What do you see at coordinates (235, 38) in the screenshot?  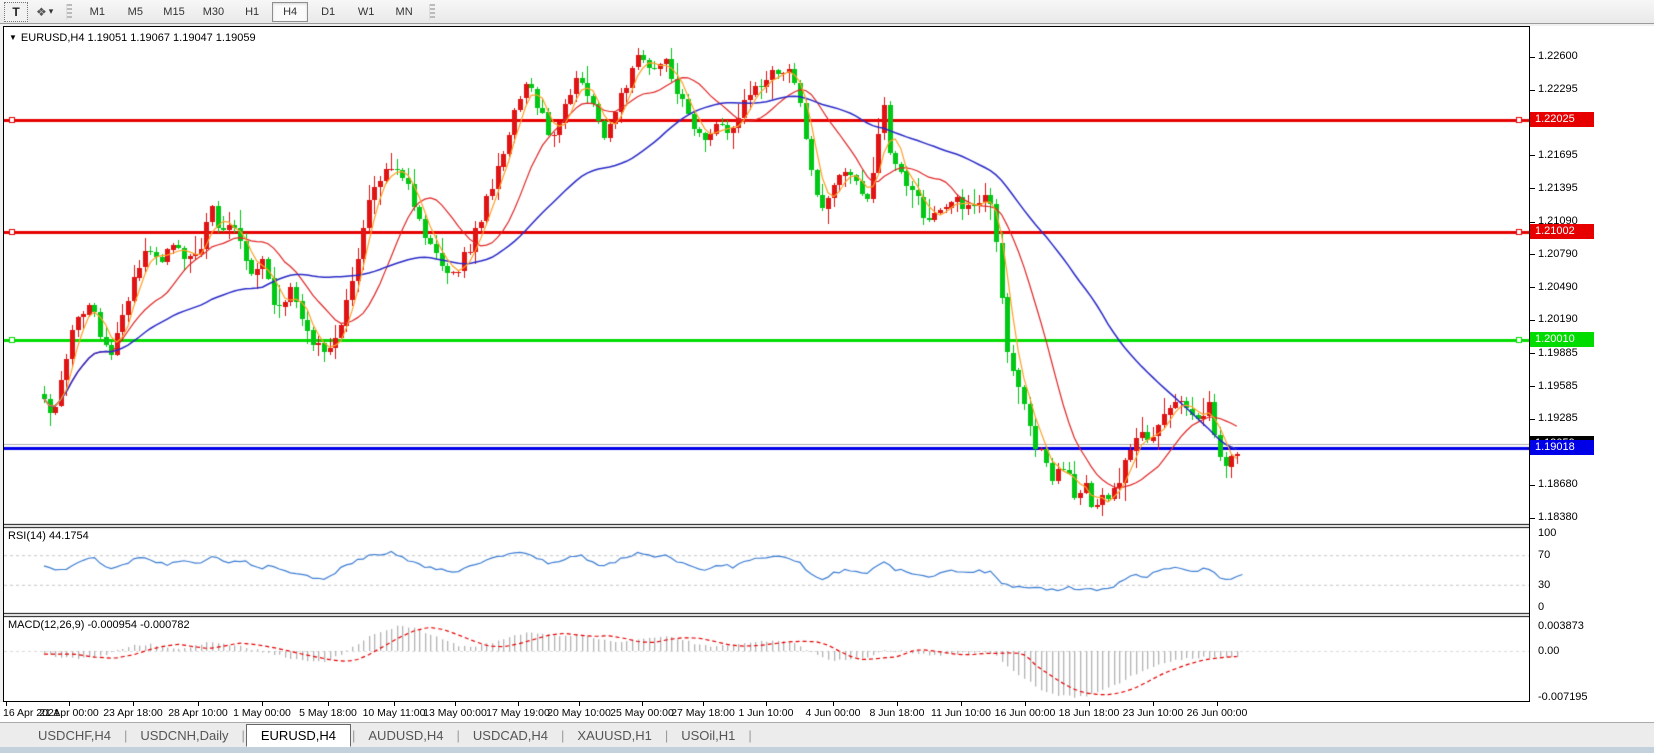 I see `ohlc-close: 1.19059` at bounding box center [235, 38].